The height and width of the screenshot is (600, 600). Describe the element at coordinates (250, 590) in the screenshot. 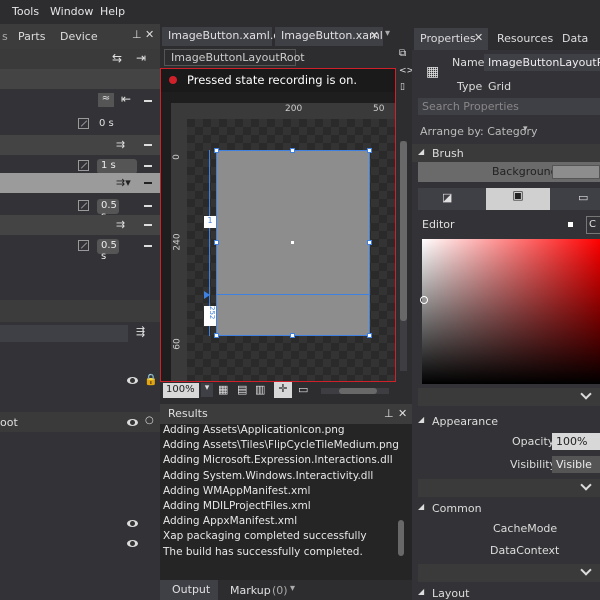

I see `tab-markup: Markup` at that location.